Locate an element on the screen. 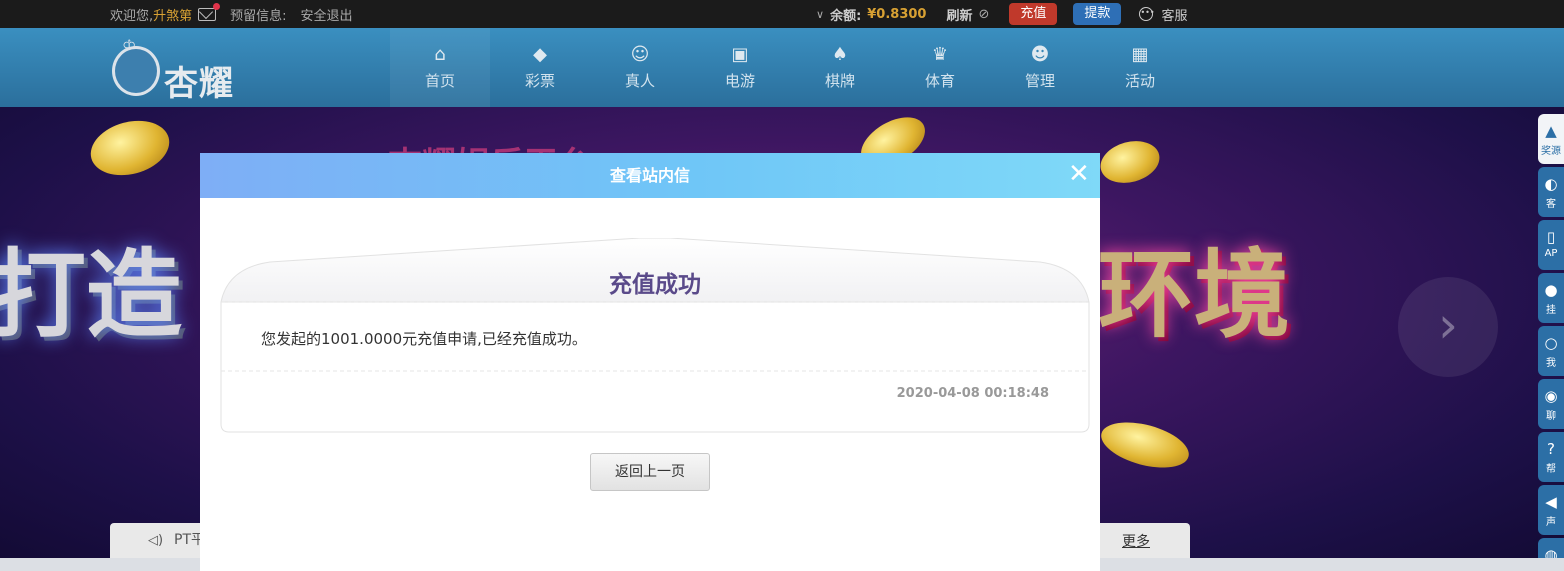  cards-icon: ♠ is located at coordinates (840, 54).